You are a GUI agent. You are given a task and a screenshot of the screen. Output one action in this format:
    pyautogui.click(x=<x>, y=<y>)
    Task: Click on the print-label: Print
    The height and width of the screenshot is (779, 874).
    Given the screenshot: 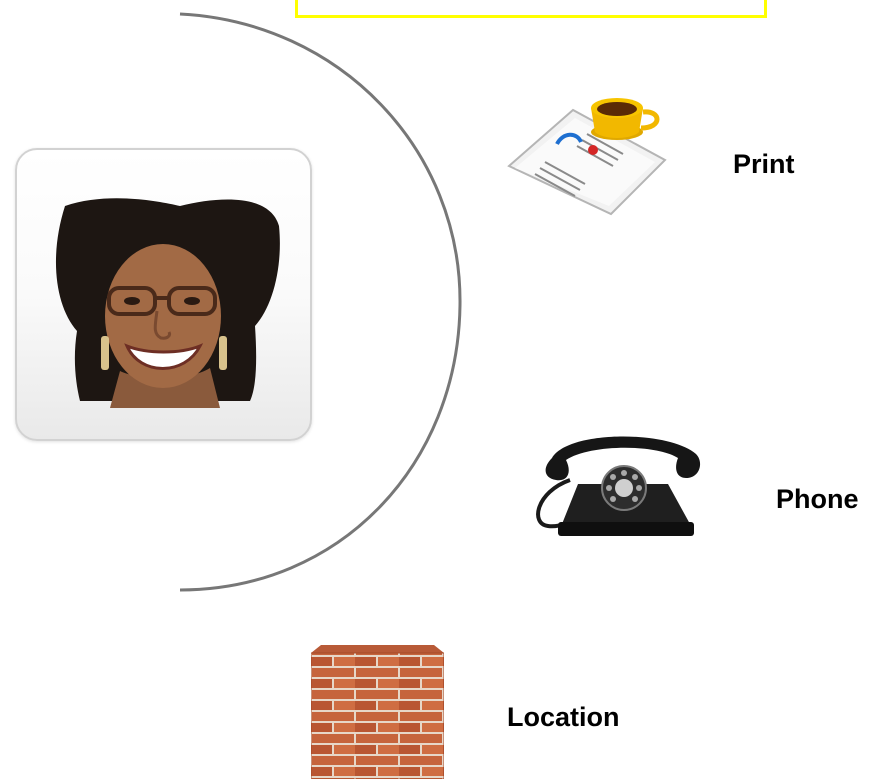 What is the action you would take?
    pyautogui.click(x=764, y=164)
    